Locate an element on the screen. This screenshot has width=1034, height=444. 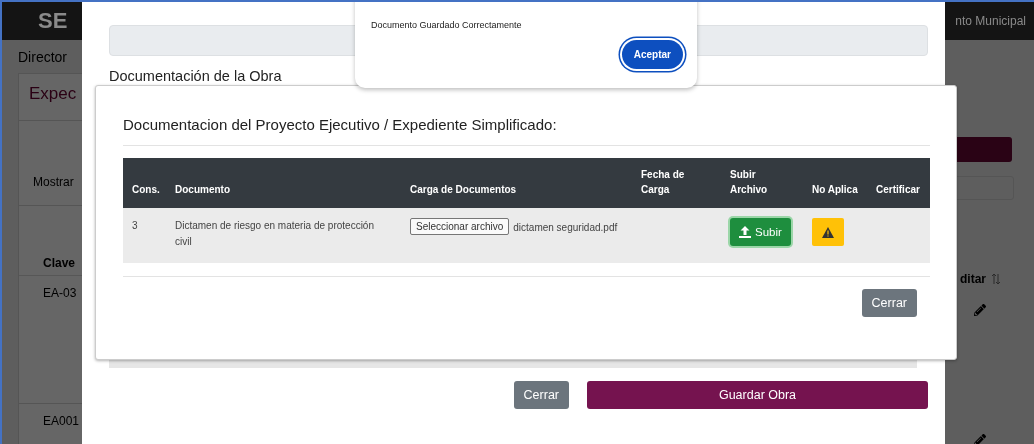
file-name: dictamen seguridad.pdf is located at coordinates (565, 228).